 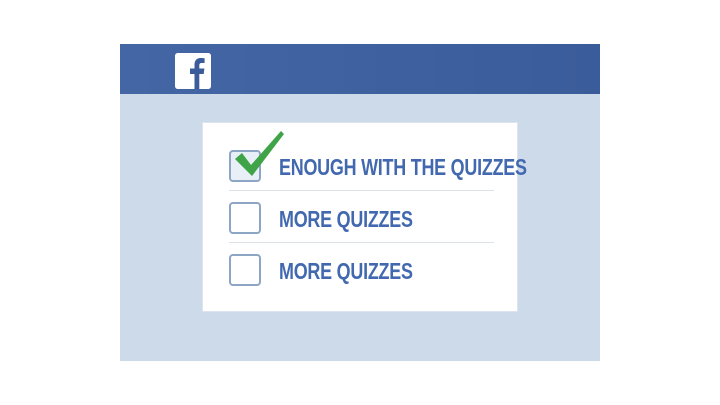 I want to click on option-enough-quizzes: ENOUGH WITH THE QUIZZES, so click(x=378, y=160).